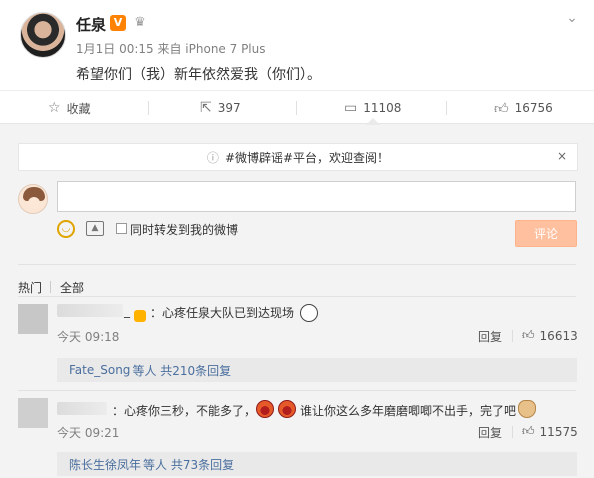  I want to click on star-icon: ☆, so click(54, 108).